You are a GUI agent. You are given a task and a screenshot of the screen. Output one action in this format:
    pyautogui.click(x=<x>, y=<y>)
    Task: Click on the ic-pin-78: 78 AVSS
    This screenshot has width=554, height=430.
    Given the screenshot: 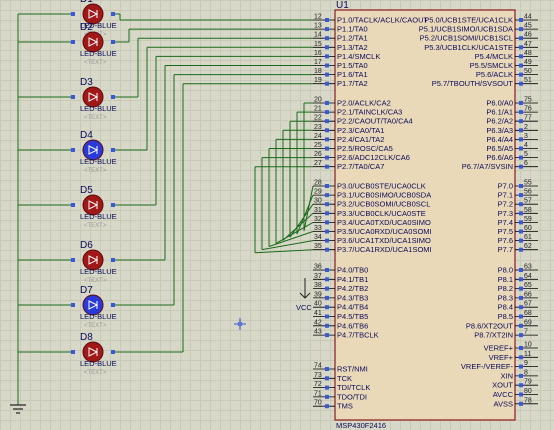 What is the action you would take?
    pyautogui.click(x=516, y=402)
    